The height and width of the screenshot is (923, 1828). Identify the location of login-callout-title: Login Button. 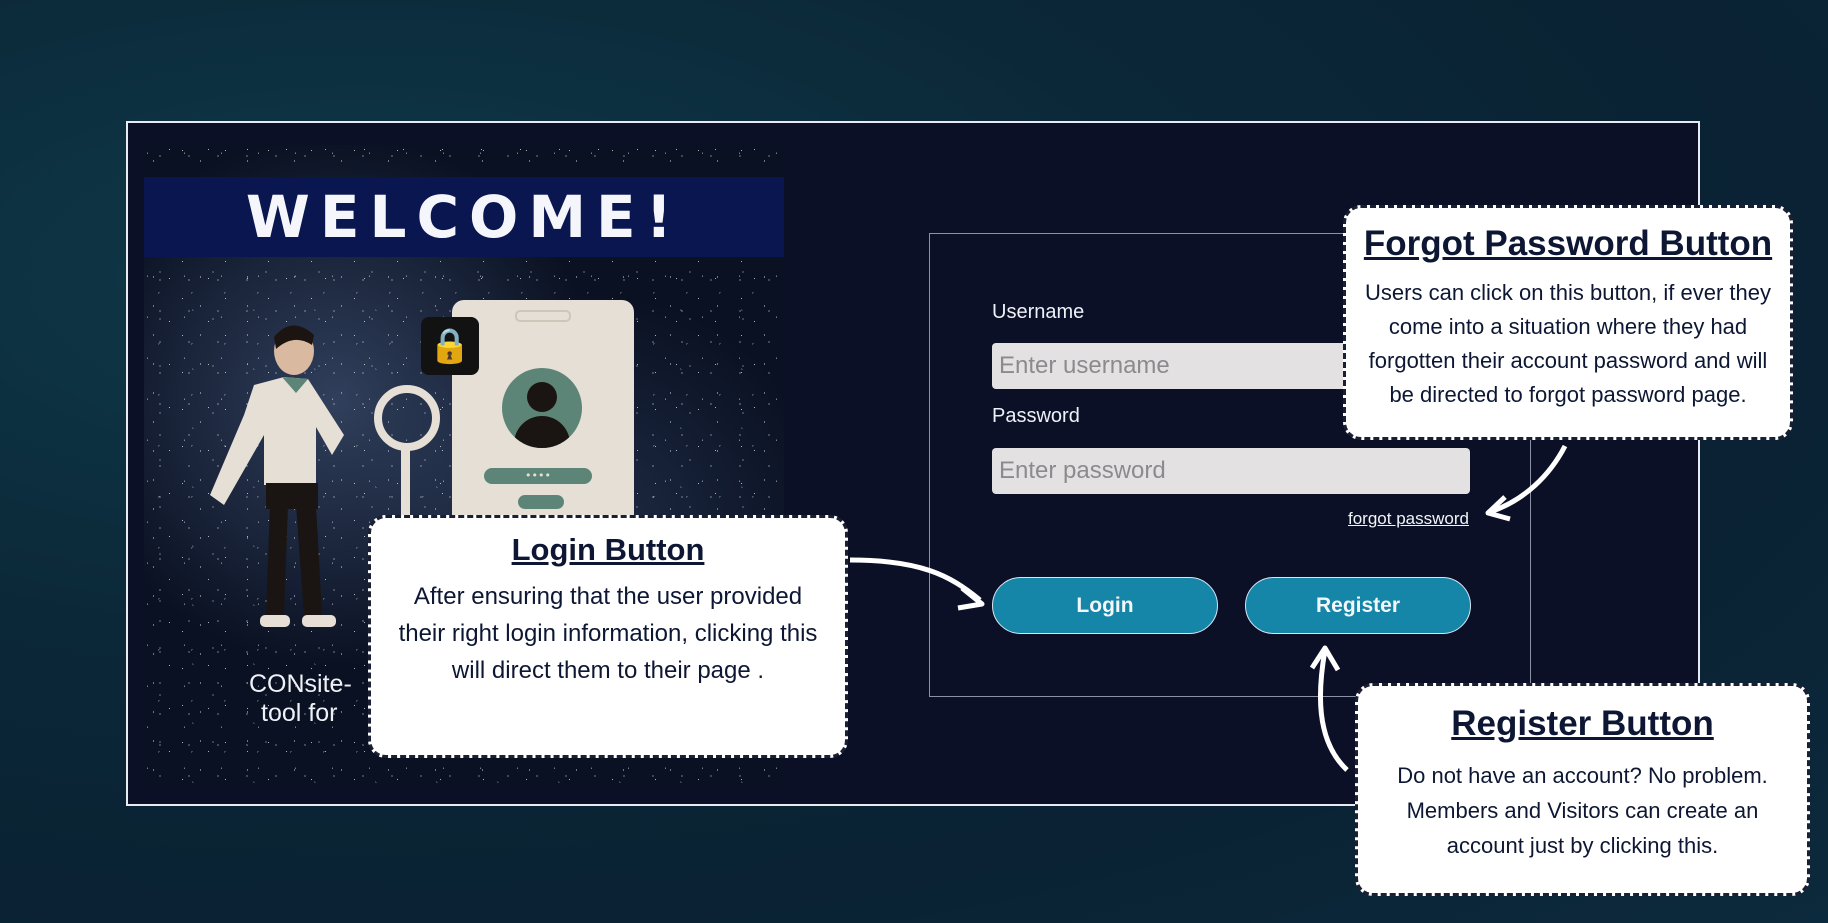
(608, 549).